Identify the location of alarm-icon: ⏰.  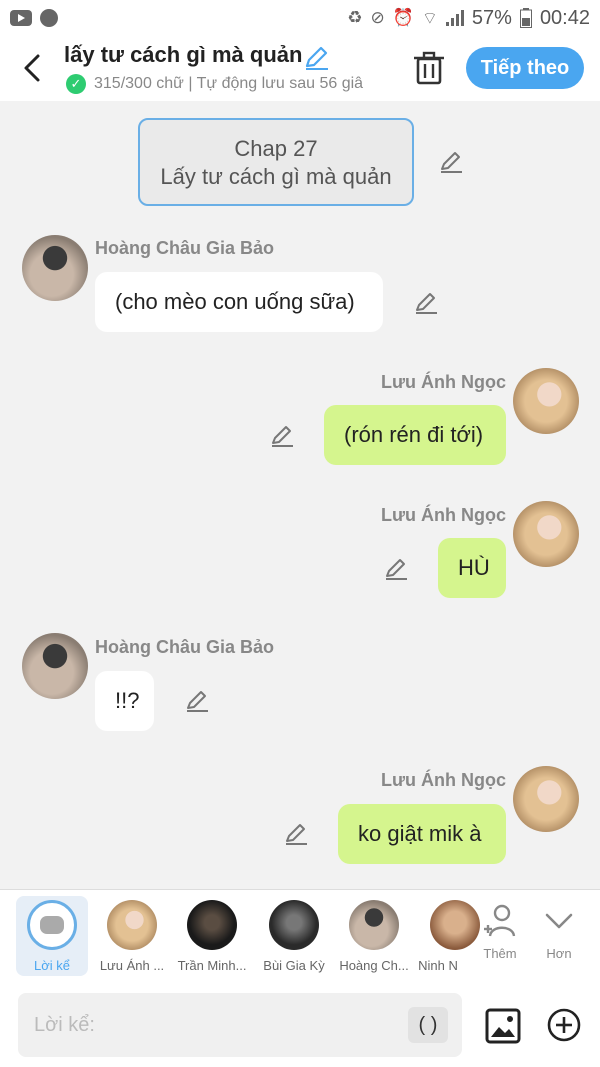
(403, 17).